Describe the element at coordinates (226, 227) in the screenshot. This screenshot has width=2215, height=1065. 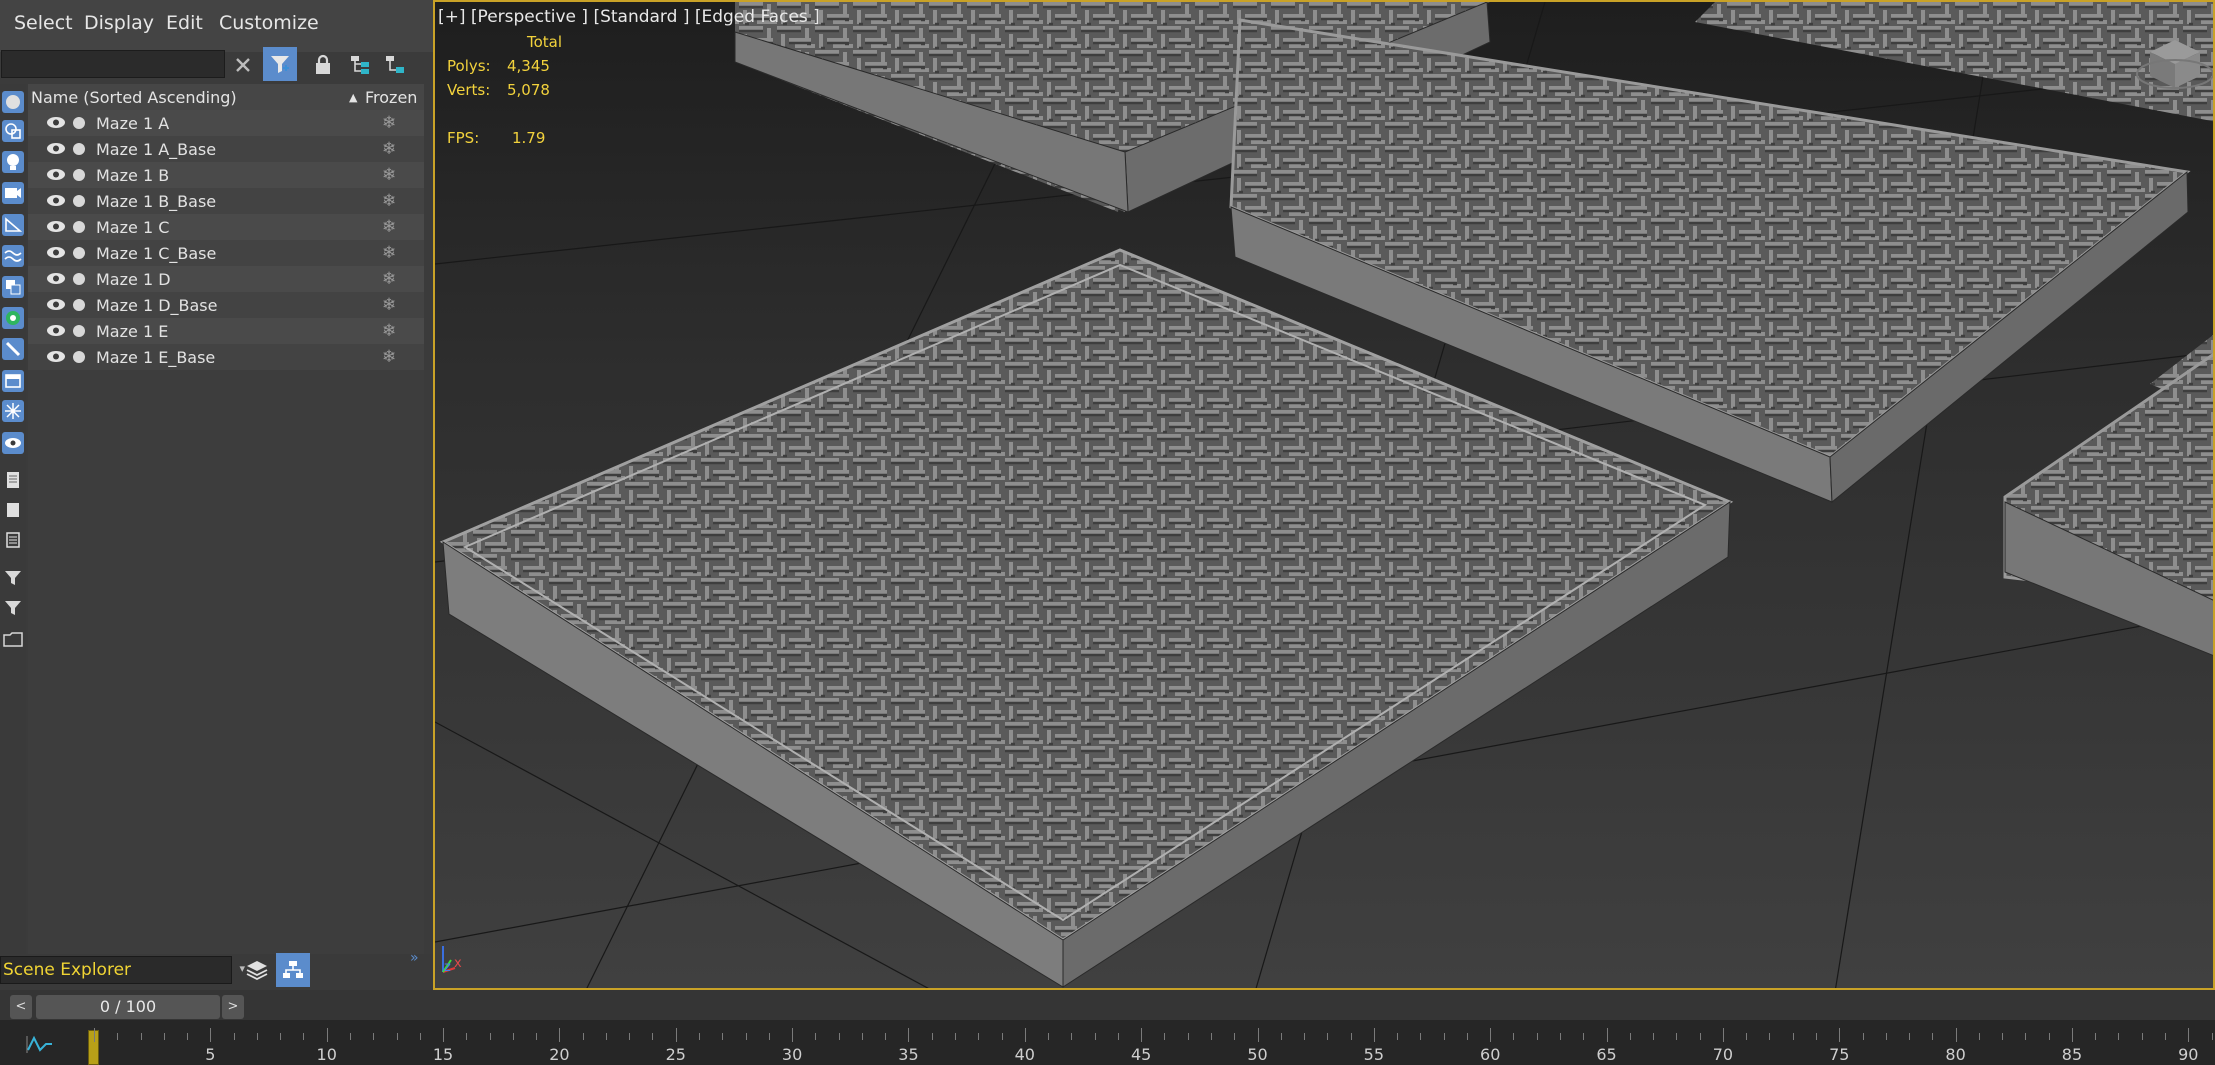
I see `explorer-row: Maze 1 C ❄` at that location.